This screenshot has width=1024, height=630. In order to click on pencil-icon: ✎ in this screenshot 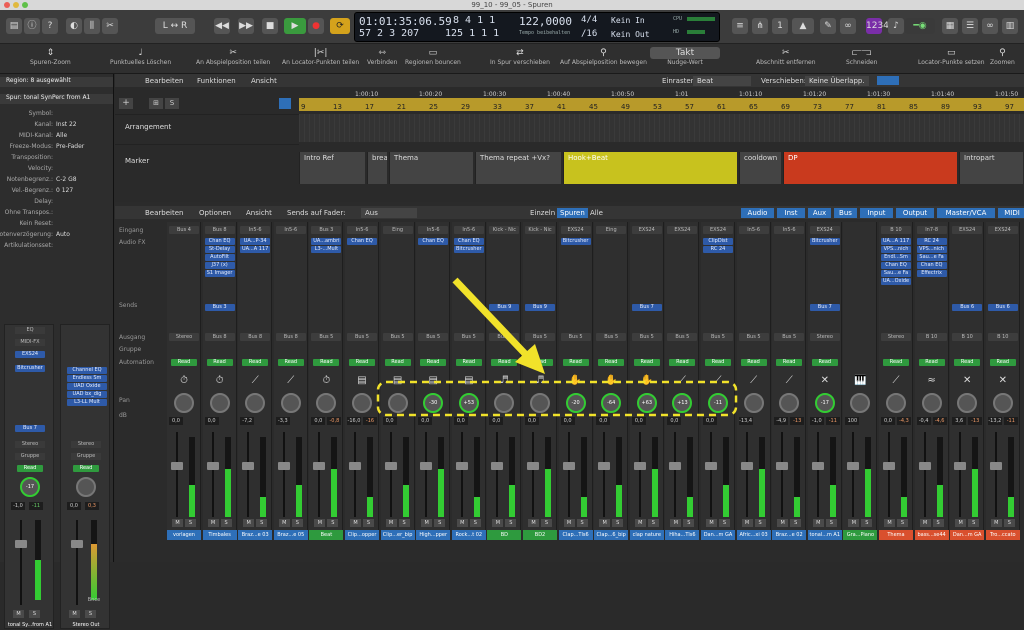, I will do `click(828, 26)`.